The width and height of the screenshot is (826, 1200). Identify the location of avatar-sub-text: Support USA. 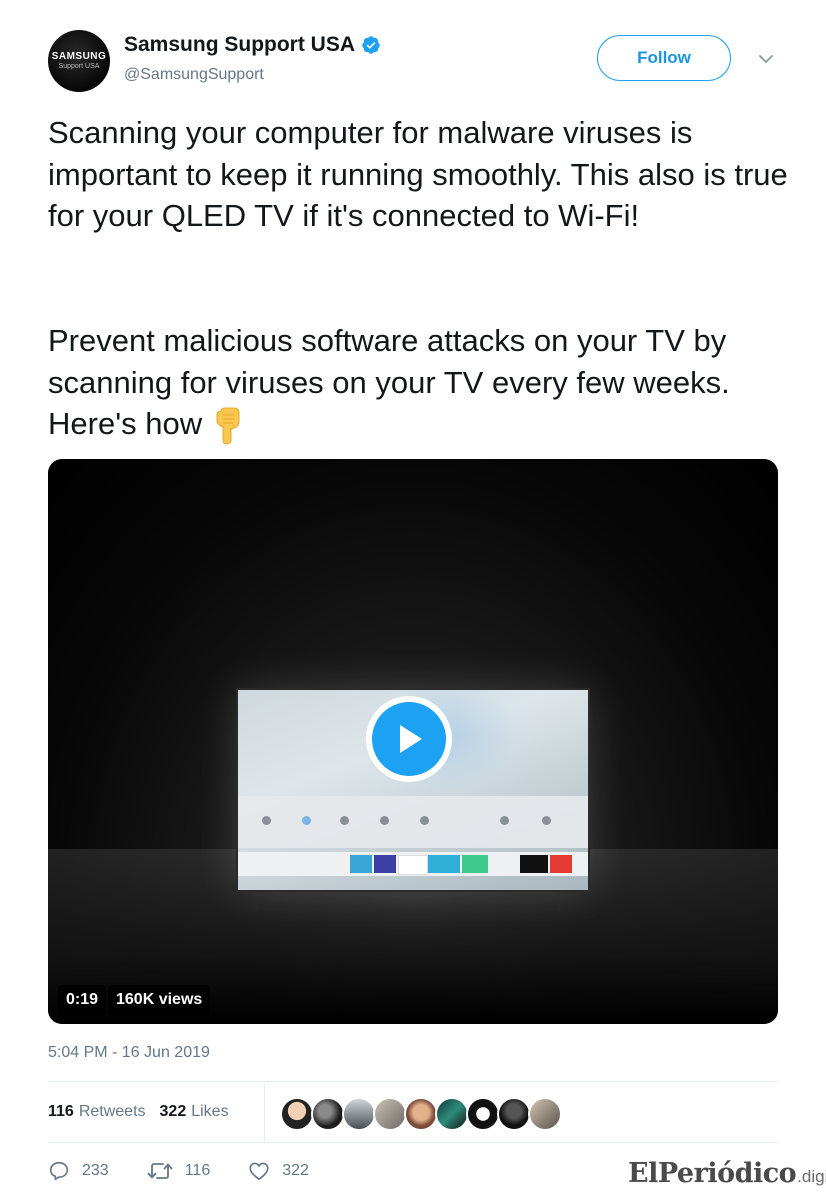
(79, 66).